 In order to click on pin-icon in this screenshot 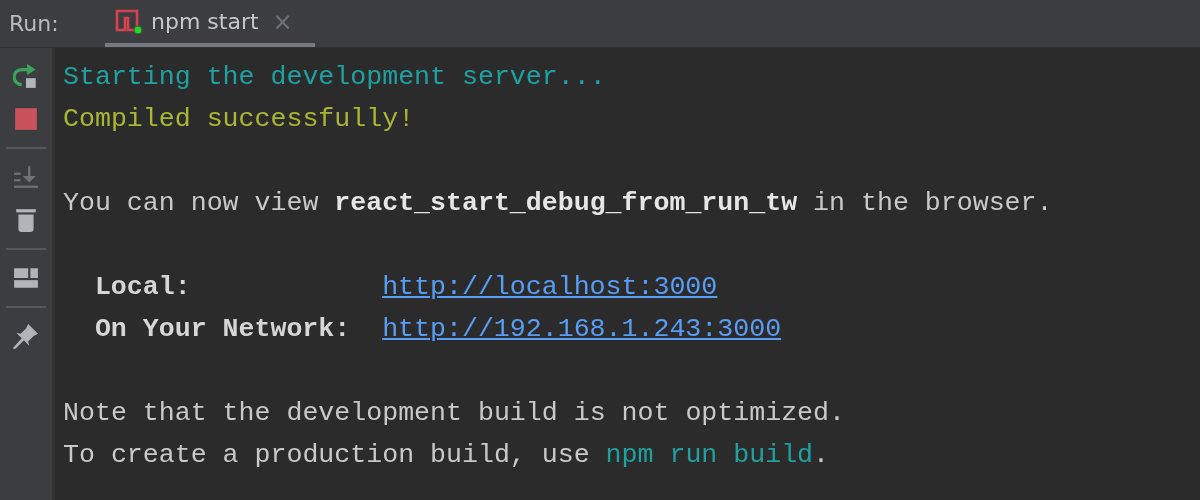, I will do `click(26, 336)`.